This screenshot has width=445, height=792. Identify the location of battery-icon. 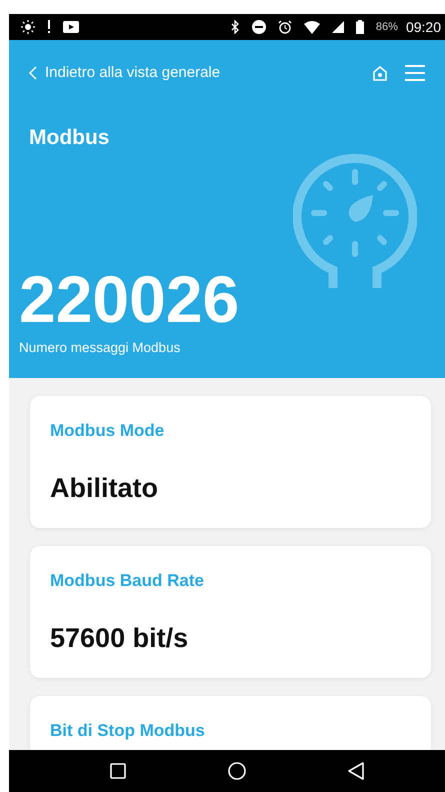
(360, 27).